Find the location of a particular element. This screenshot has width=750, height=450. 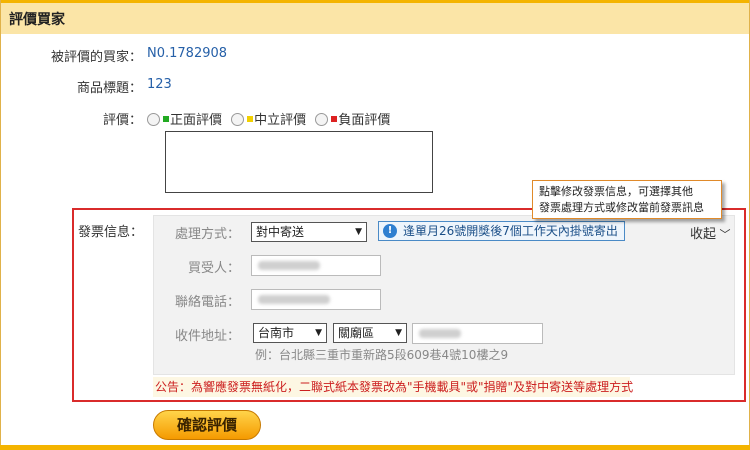

radio-positive is located at coordinates (153, 119).